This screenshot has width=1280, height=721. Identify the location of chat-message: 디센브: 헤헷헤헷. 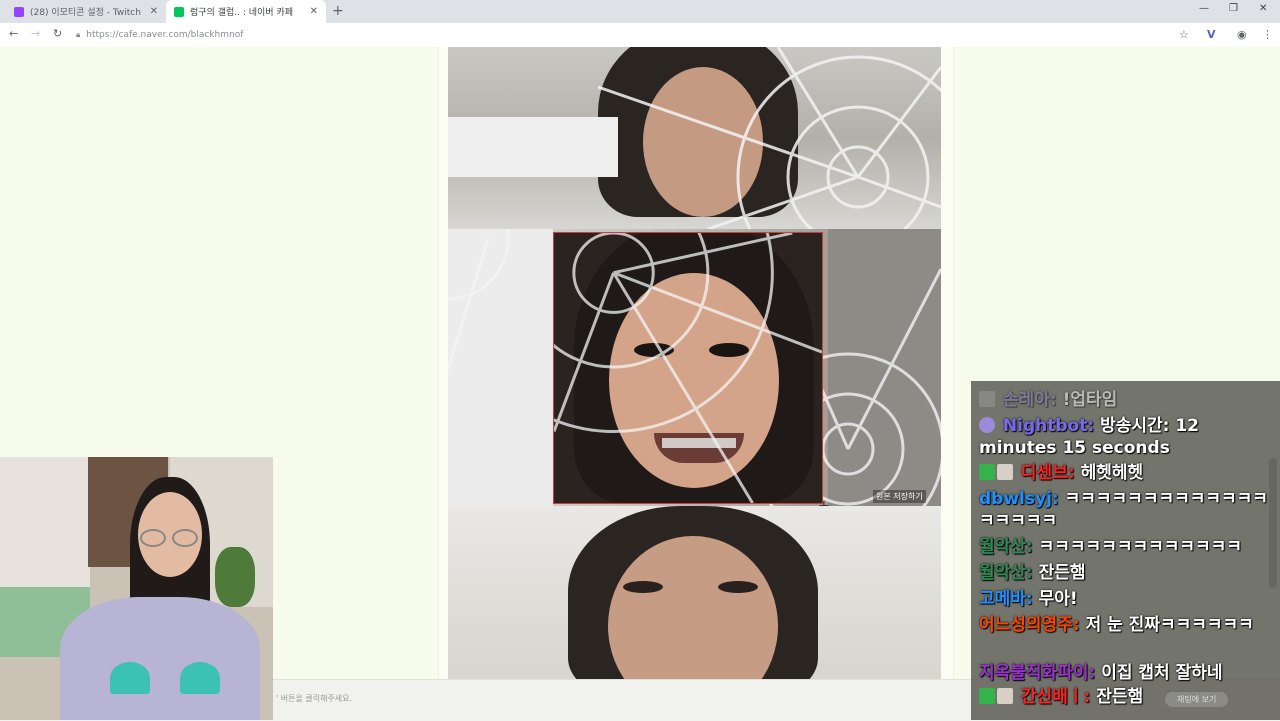
(1126, 473).